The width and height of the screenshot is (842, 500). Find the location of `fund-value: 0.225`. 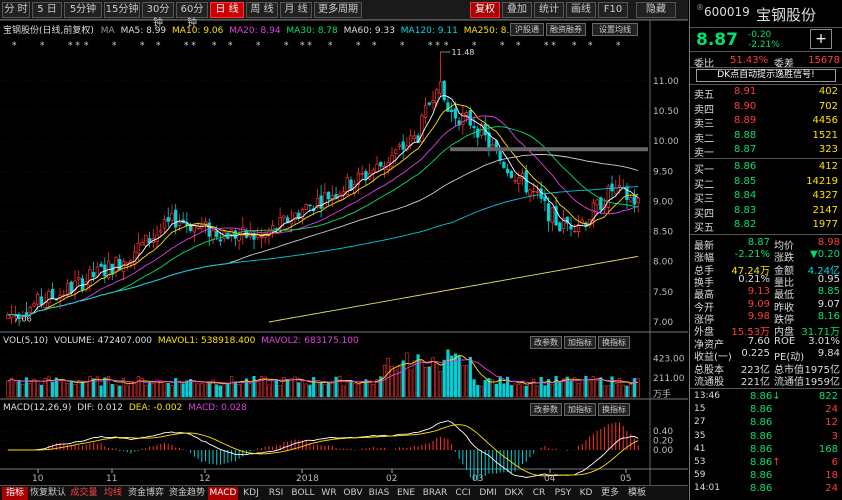

fund-value: 0.225 is located at coordinates (755, 354).